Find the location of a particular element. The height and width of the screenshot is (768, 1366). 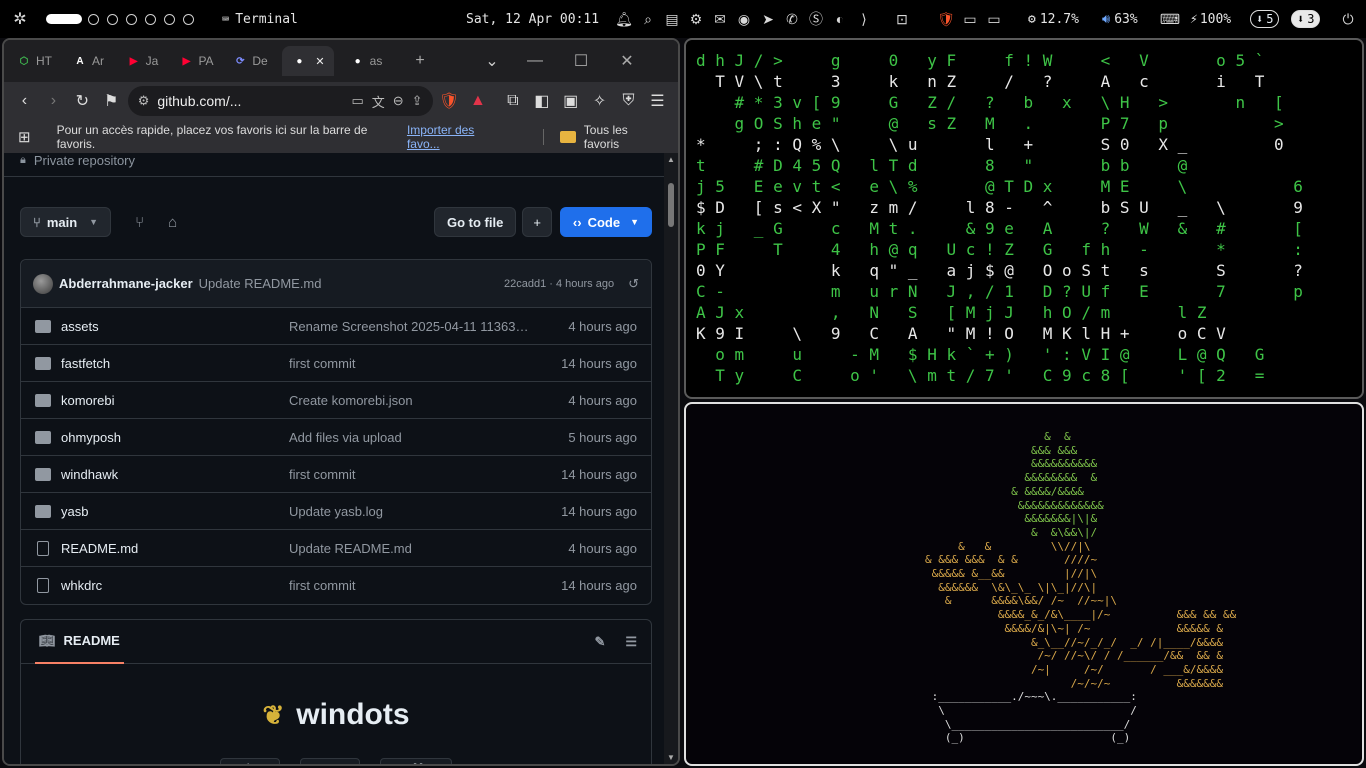

search-icon: ⌕ is located at coordinates (648, 19).